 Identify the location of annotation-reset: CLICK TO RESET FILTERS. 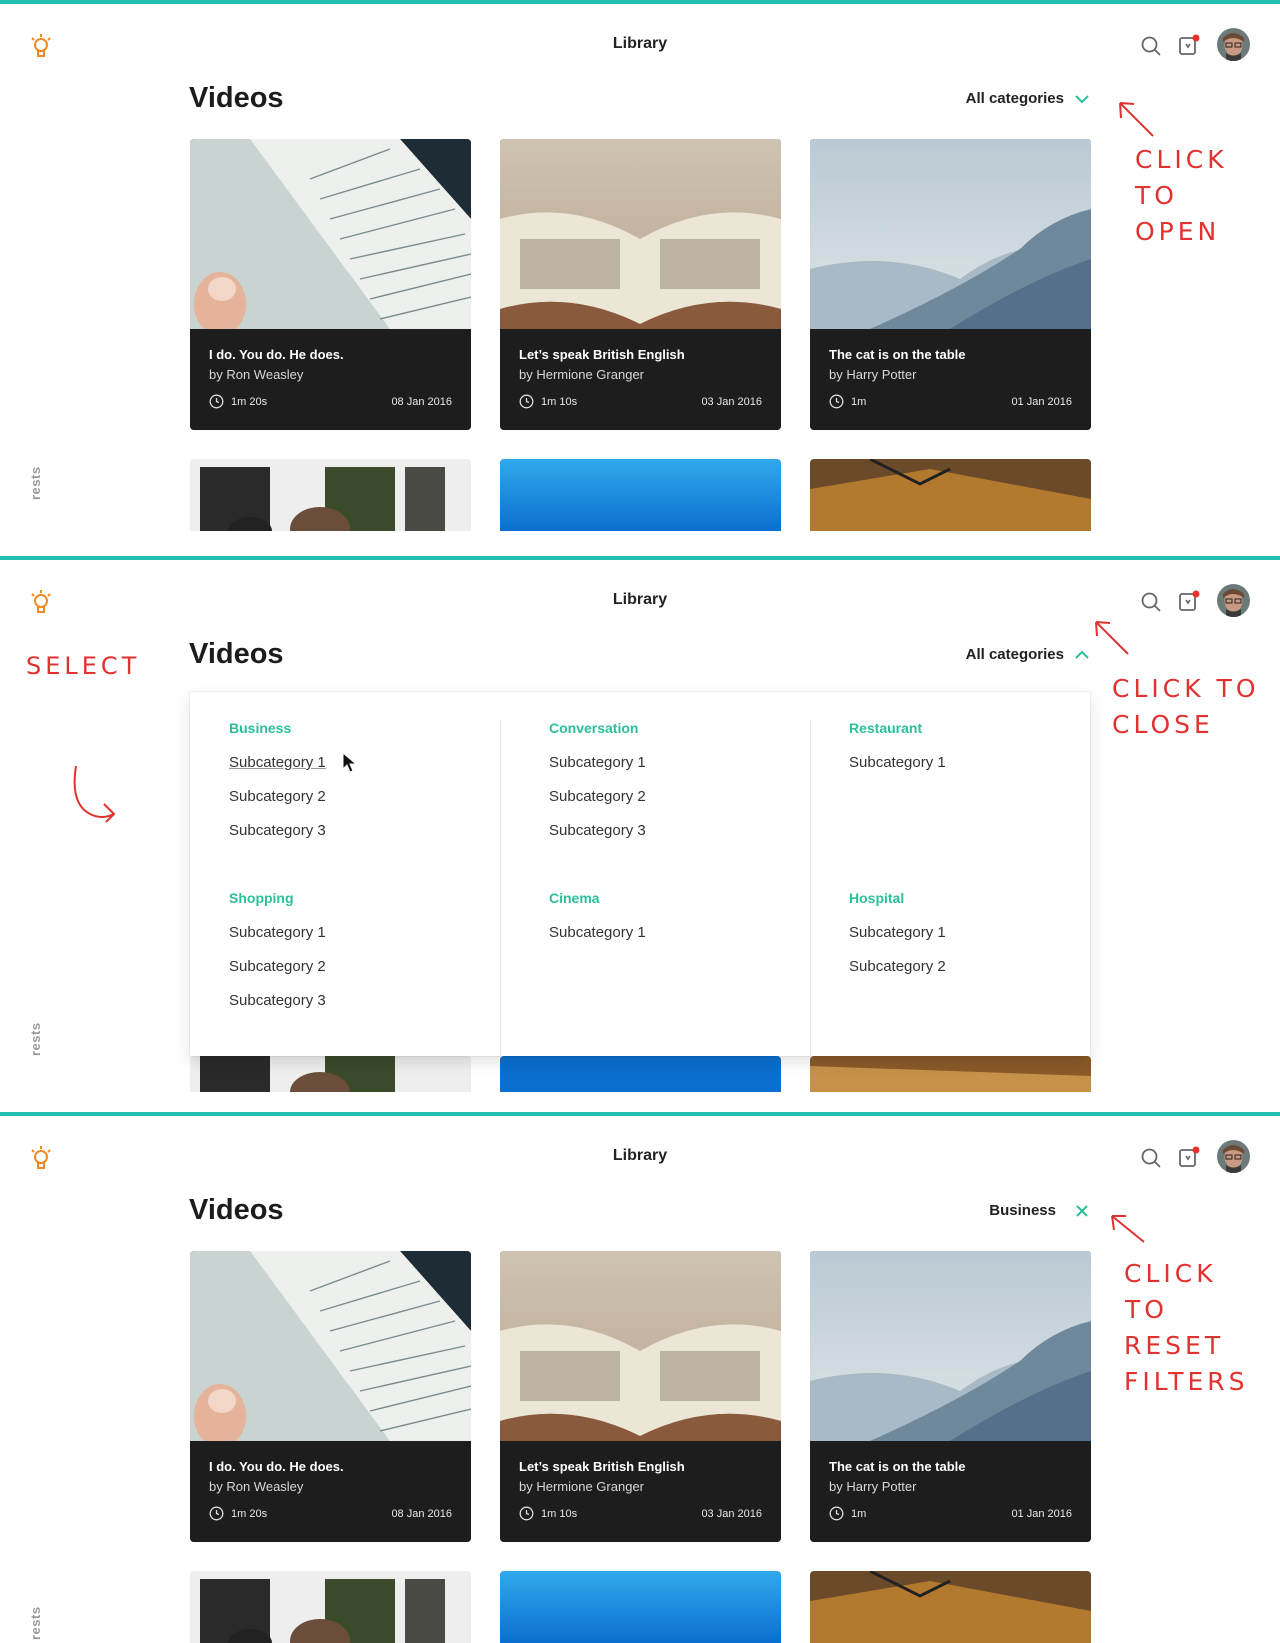
(1186, 1327).